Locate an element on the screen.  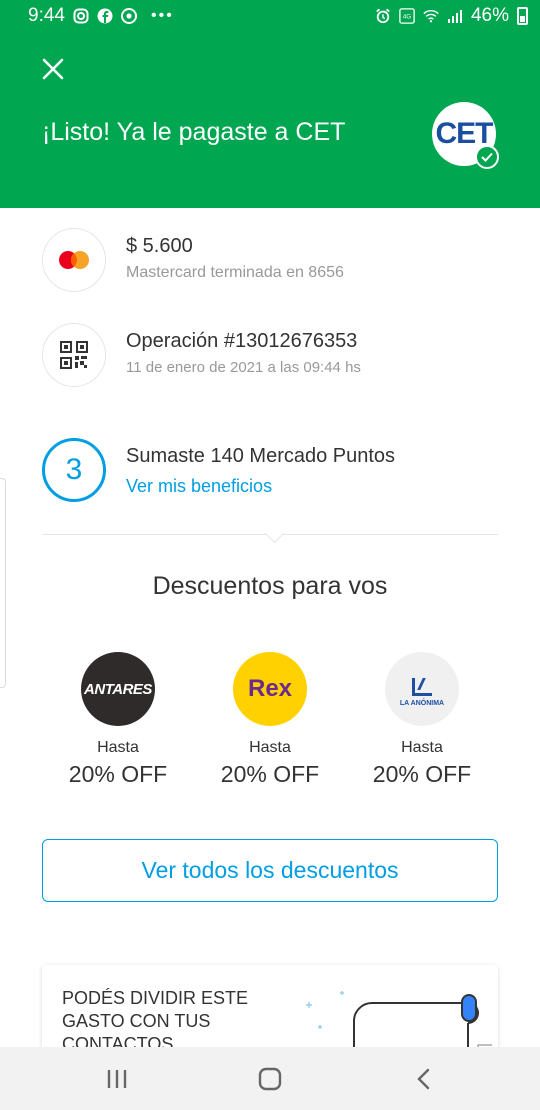
recent-apps-button is located at coordinates (117, 1079).